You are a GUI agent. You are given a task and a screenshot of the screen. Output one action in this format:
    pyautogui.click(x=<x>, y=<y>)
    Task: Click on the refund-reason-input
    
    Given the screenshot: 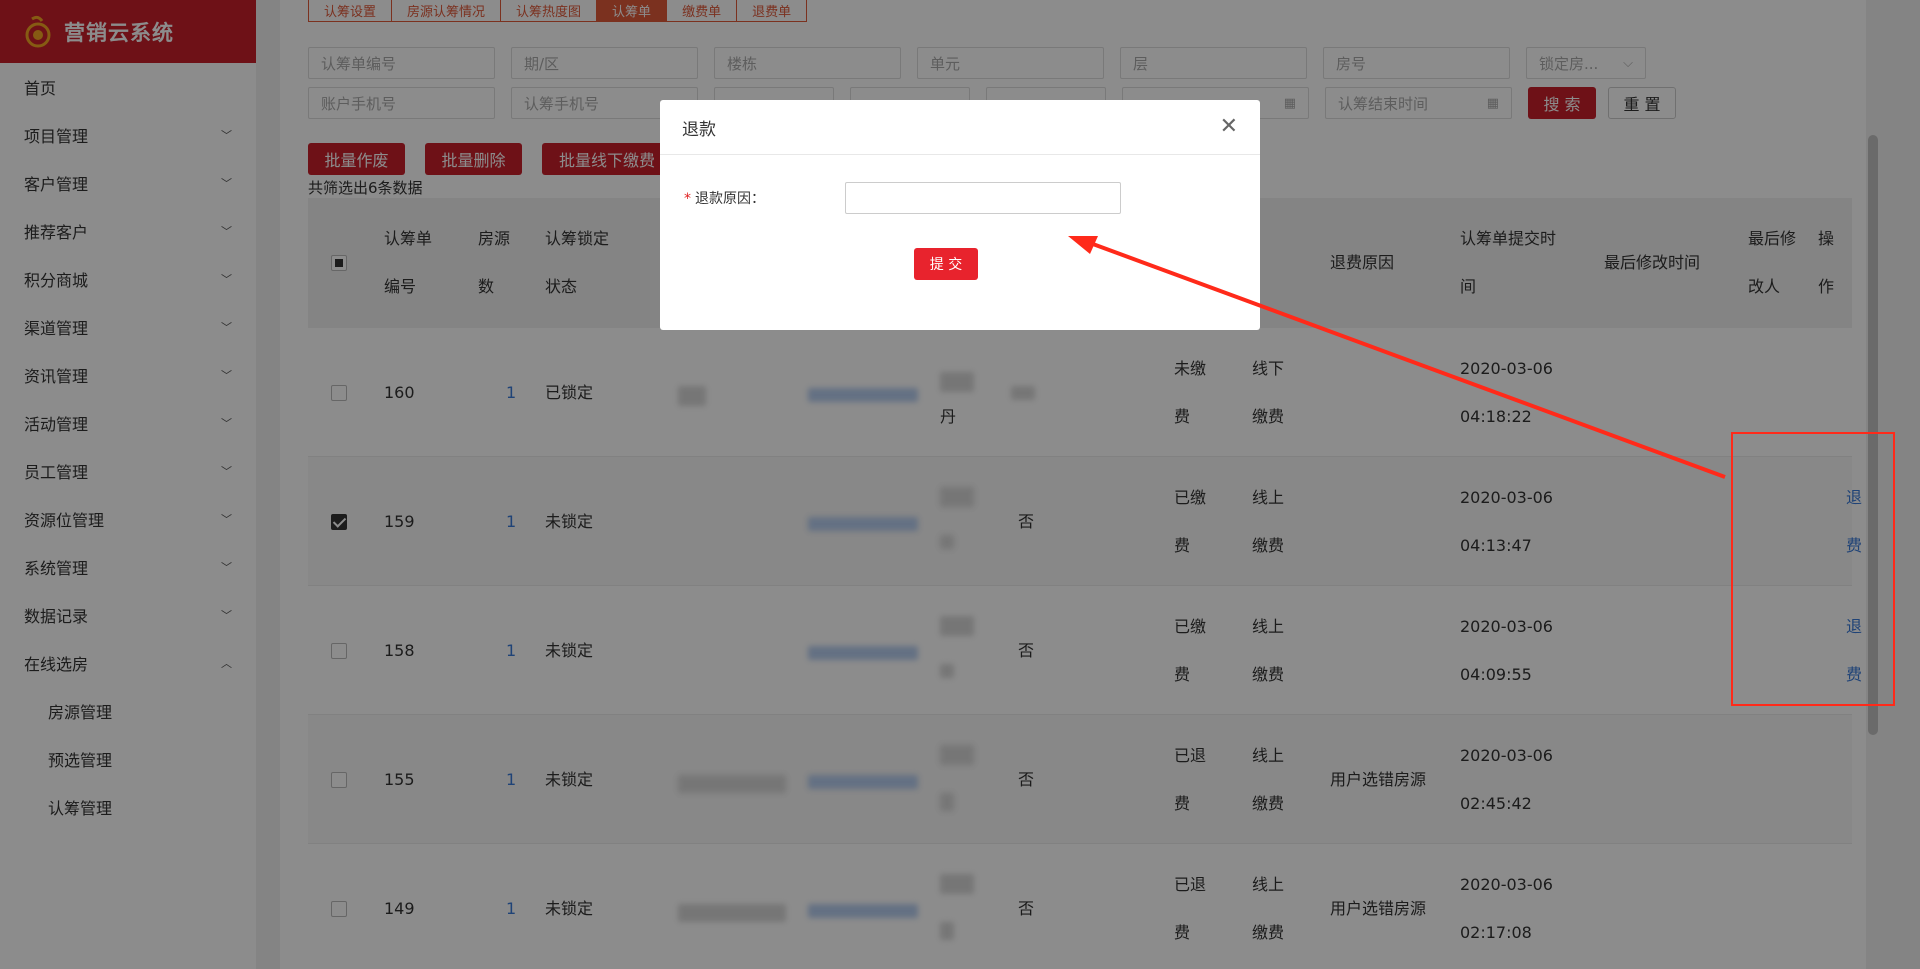 What is the action you would take?
    pyautogui.click(x=983, y=198)
    